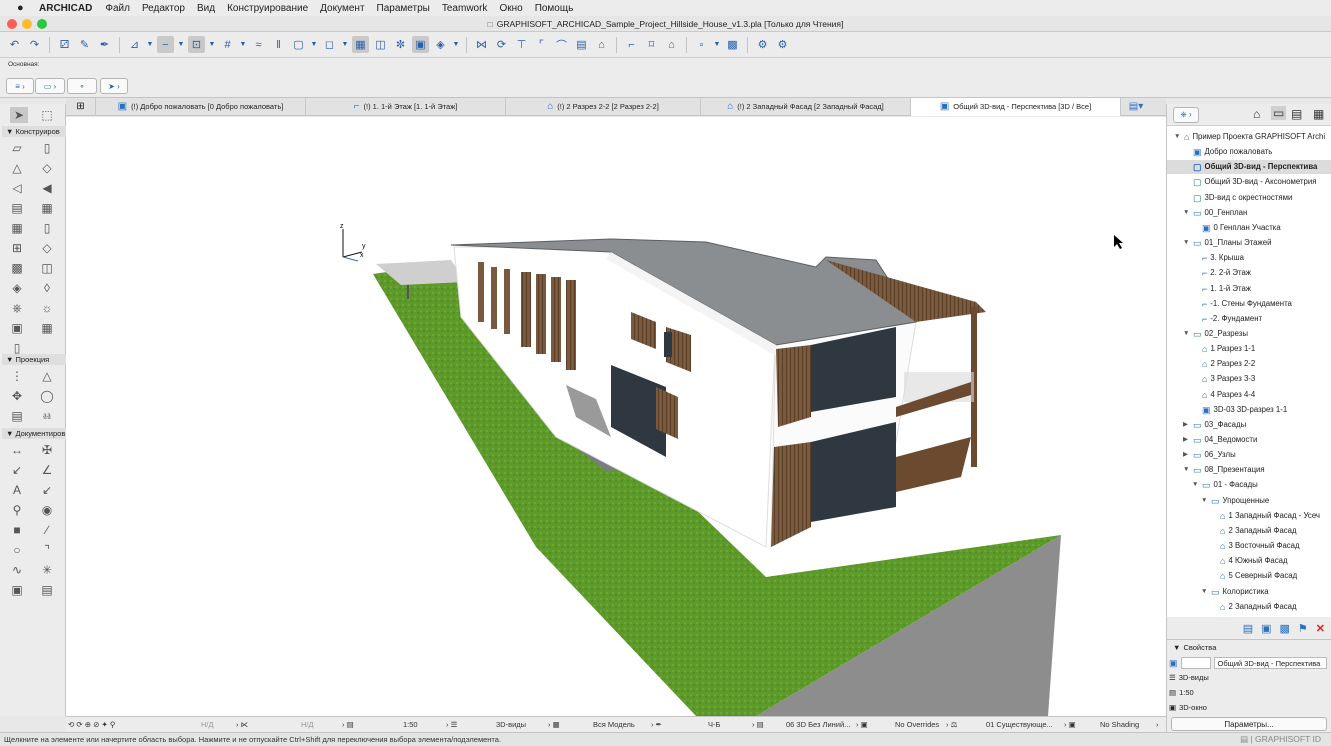 The image size is (1331, 746). Describe the element at coordinates (258, 44) in the screenshot. I see `edit-plane-icon: ≈` at that location.